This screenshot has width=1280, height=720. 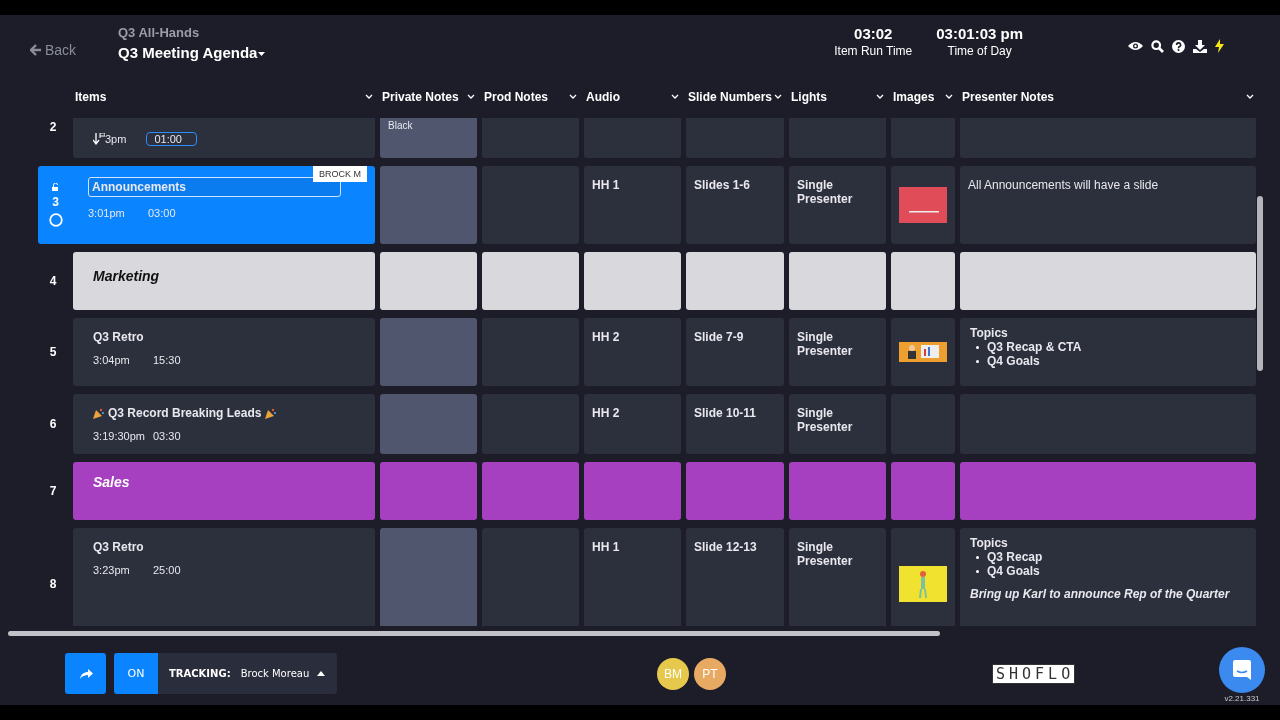 I want to click on tracking-label: TRACKING:, so click(x=200, y=673).